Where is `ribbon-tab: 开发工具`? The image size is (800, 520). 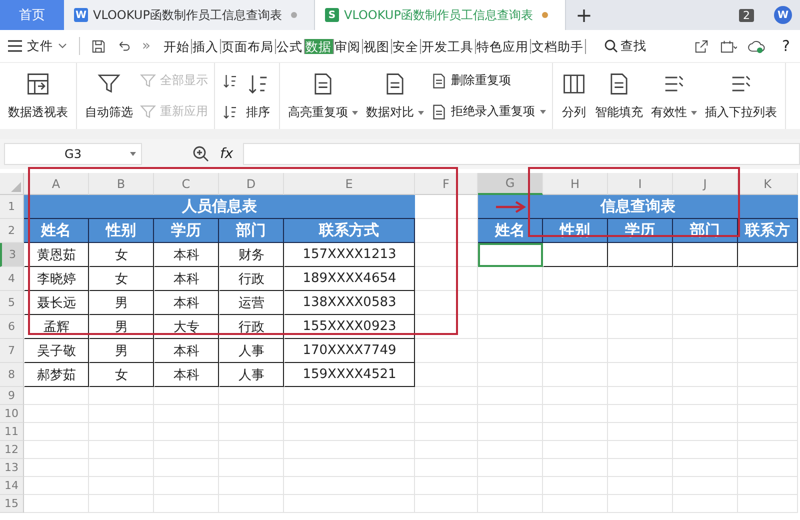
ribbon-tab: 开发工具 is located at coordinates (448, 46).